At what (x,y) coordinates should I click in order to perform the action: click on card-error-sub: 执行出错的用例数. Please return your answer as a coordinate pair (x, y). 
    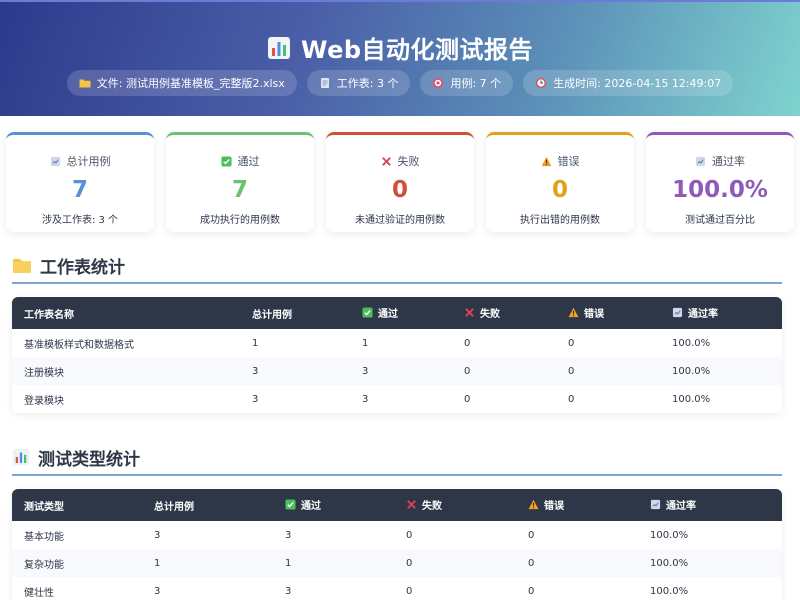
    Looking at the image, I should click on (560, 220).